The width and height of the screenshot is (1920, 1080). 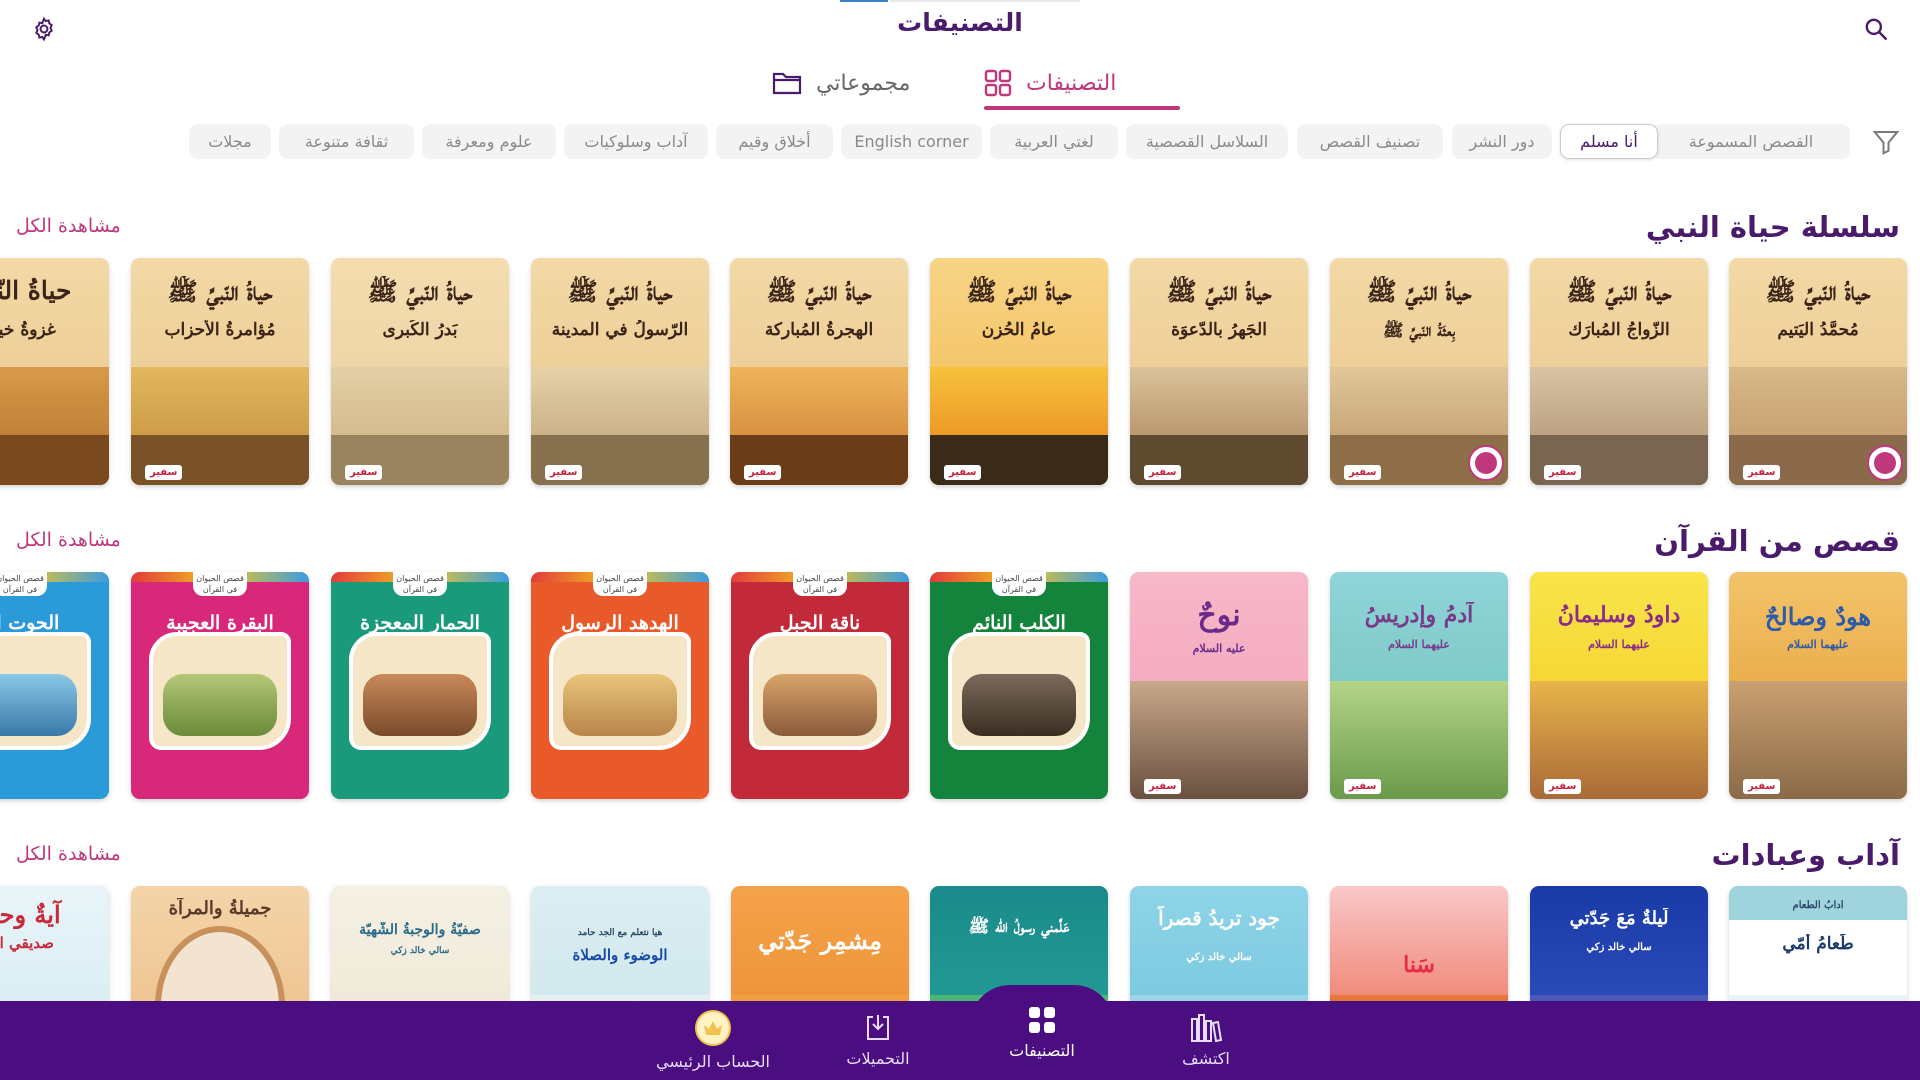 What do you see at coordinates (30, 623) in the screenshot?
I see `book-title: الحوت الذ` at bounding box center [30, 623].